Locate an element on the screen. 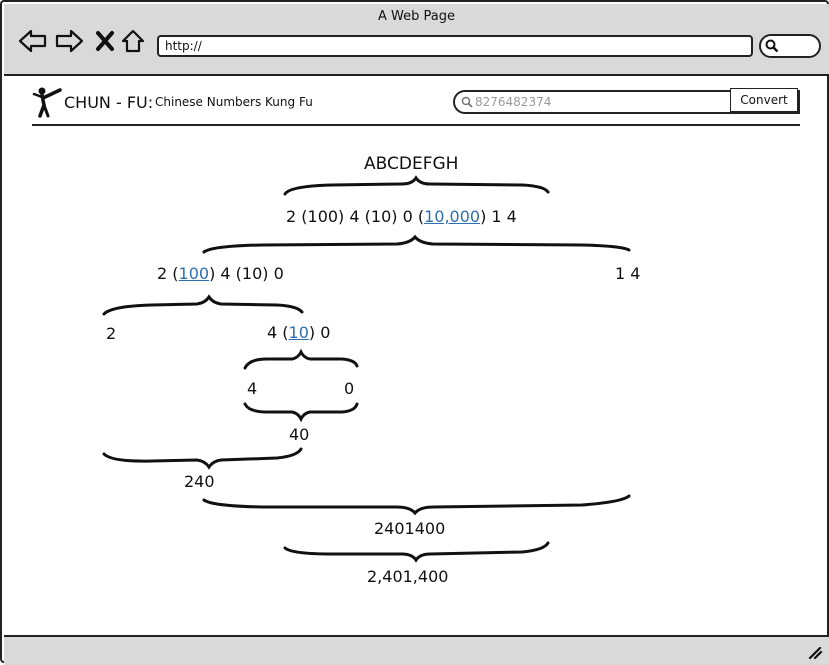  level1-text-b: ) 1 4 is located at coordinates (498, 216).